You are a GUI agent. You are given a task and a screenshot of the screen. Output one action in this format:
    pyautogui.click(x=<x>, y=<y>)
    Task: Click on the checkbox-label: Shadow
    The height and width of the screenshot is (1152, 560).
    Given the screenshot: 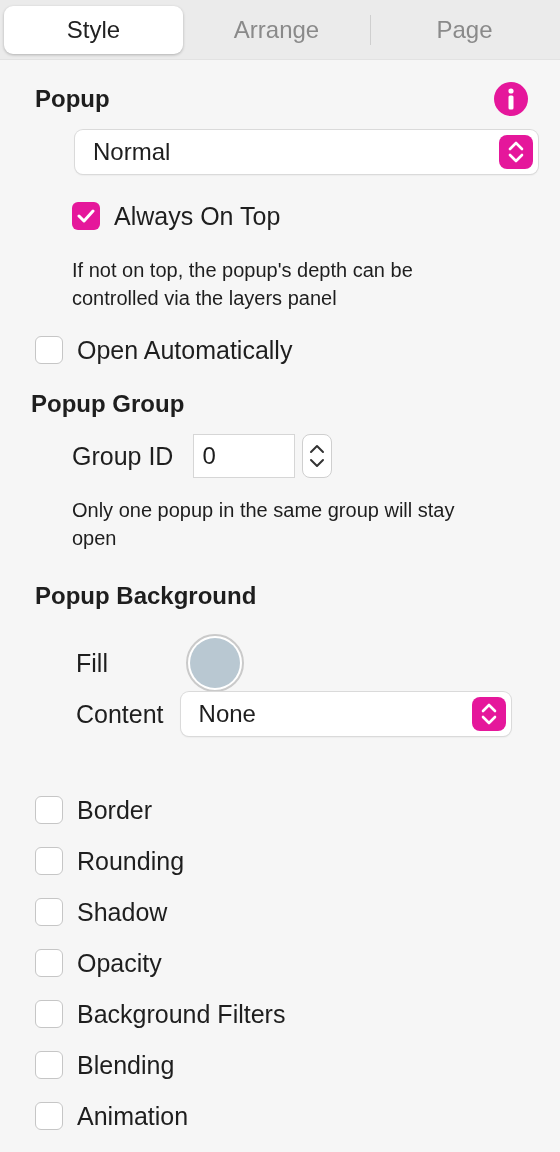 What is the action you would take?
    pyautogui.click(x=122, y=912)
    